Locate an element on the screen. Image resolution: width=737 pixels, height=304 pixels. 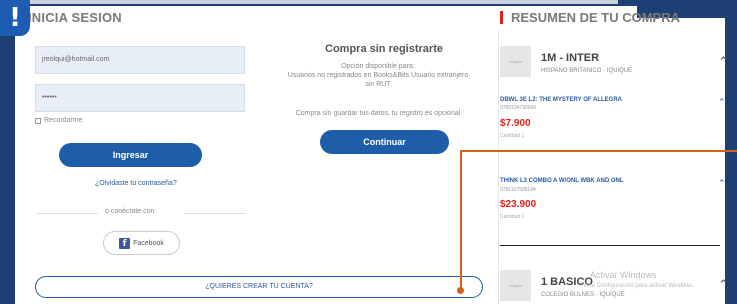
or-connect-label: o conéctate con is located at coordinates (130, 211).